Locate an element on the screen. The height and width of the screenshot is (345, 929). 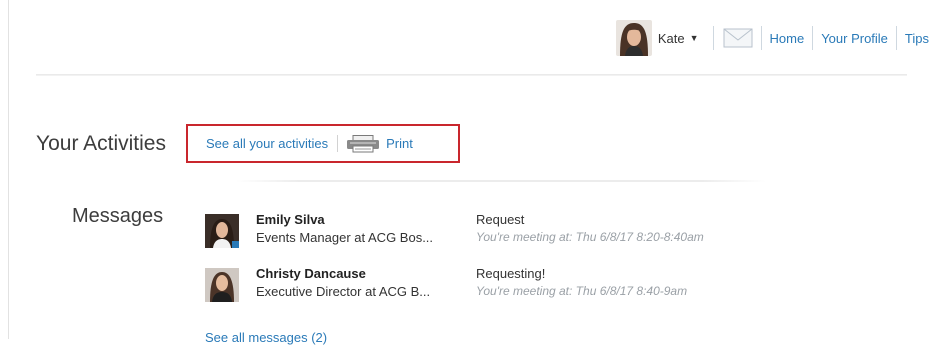
user-avatar is located at coordinates (633, 38).